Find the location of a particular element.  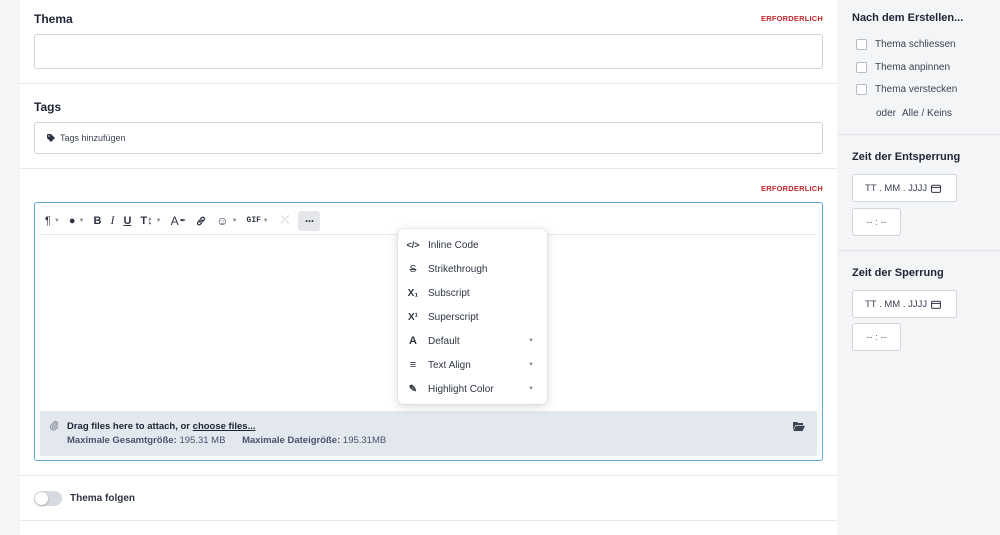

link-icon is located at coordinates (201, 220).